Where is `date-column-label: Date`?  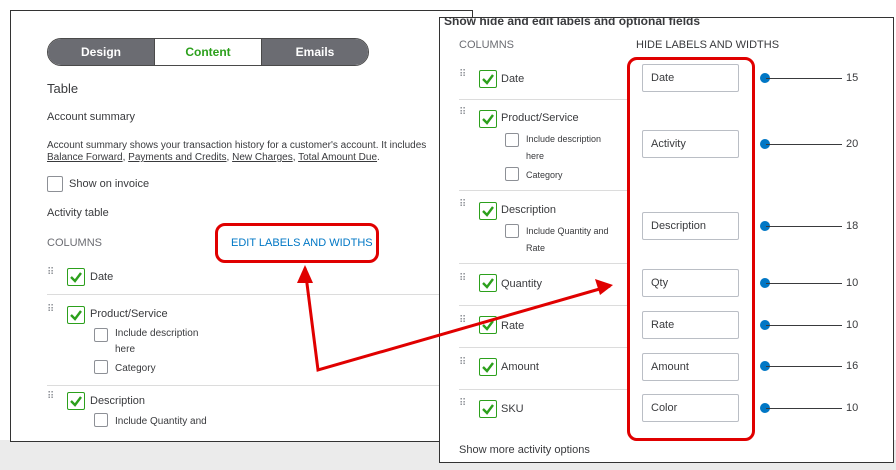
date-column-label: Date is located at coordinates (102, 277).